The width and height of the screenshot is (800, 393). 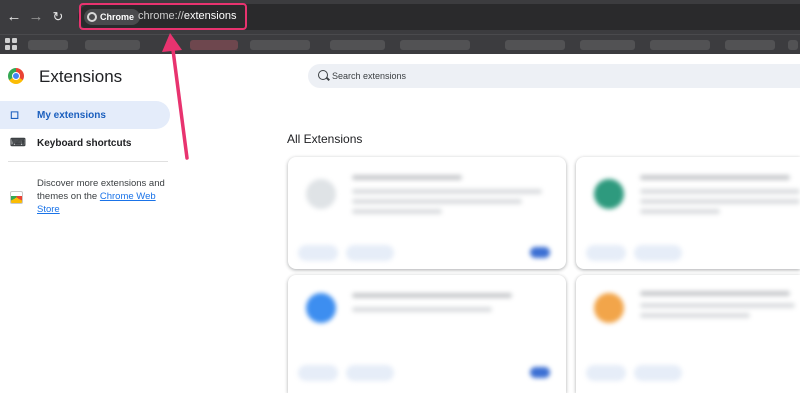 I want to click on keyboard-icon: ⌨, so click(x=18, y=143).